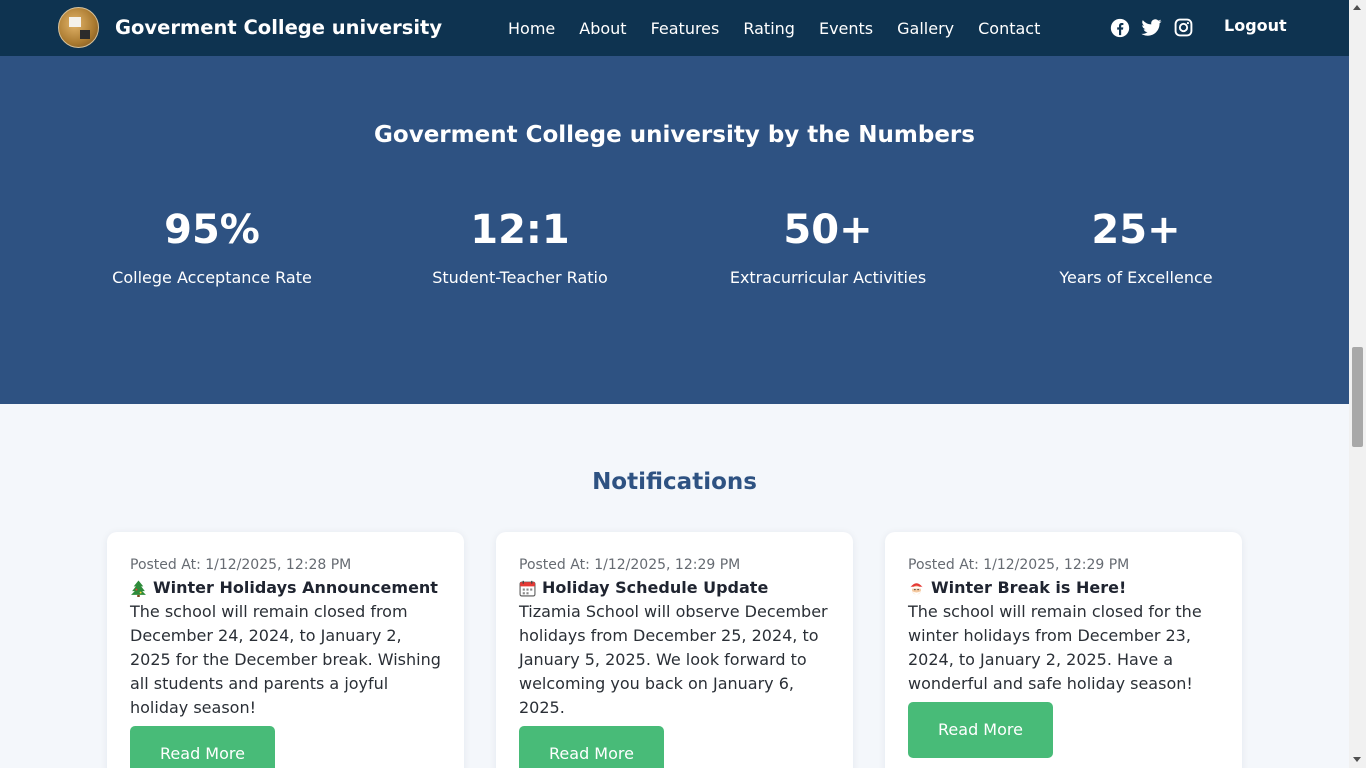  I want to click on santa-icon, so click(916, 588).